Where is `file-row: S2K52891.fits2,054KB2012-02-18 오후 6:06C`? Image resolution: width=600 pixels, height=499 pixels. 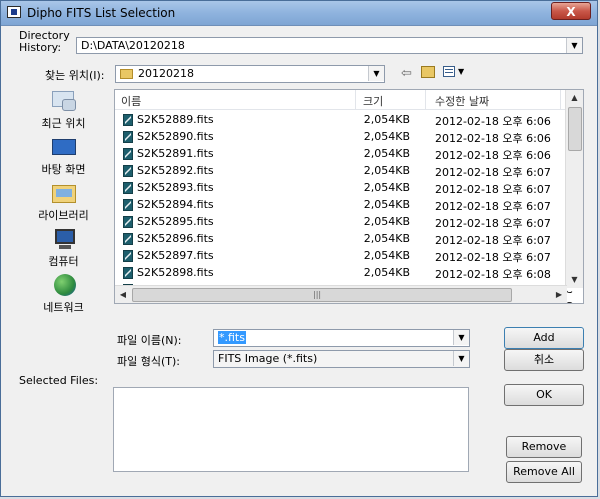 file-row: S2K52891.fits2,054KB2012-02-18 오후 6:06C is located at coordinates (344, 154).